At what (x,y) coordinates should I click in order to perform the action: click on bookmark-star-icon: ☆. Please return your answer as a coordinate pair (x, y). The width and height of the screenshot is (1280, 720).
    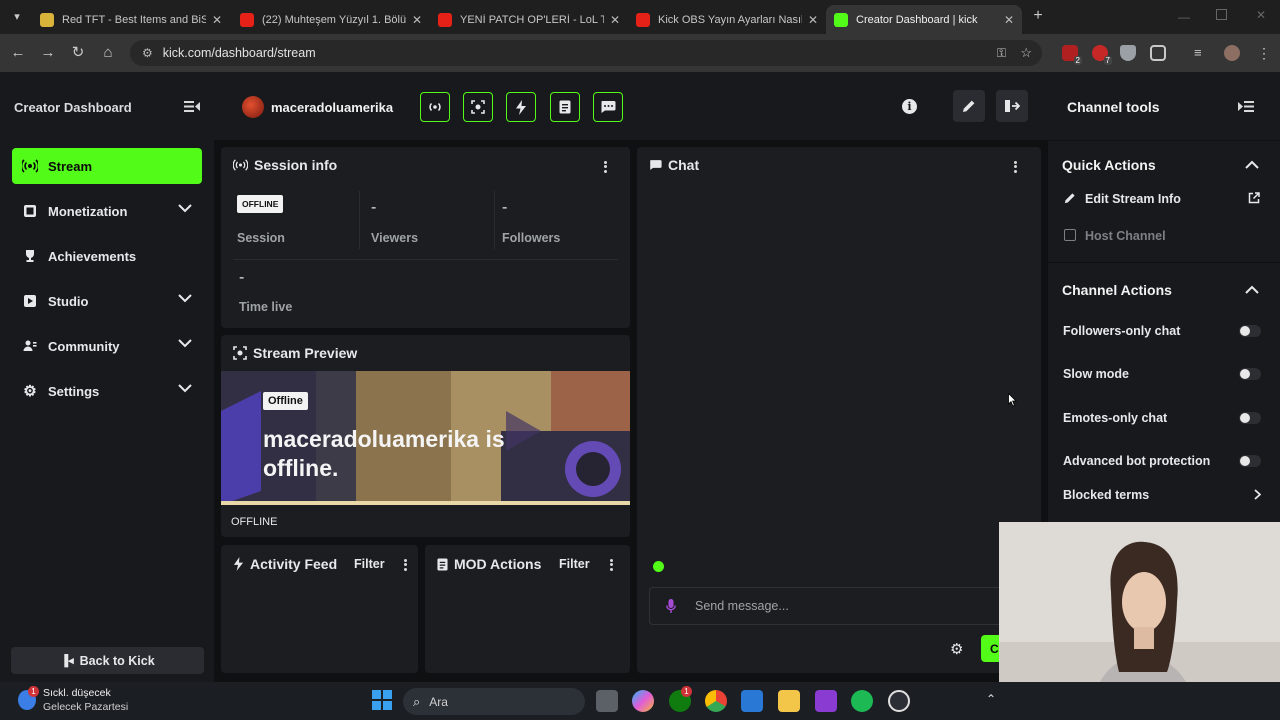
    Looking at the image, I should click on (1026, 53).